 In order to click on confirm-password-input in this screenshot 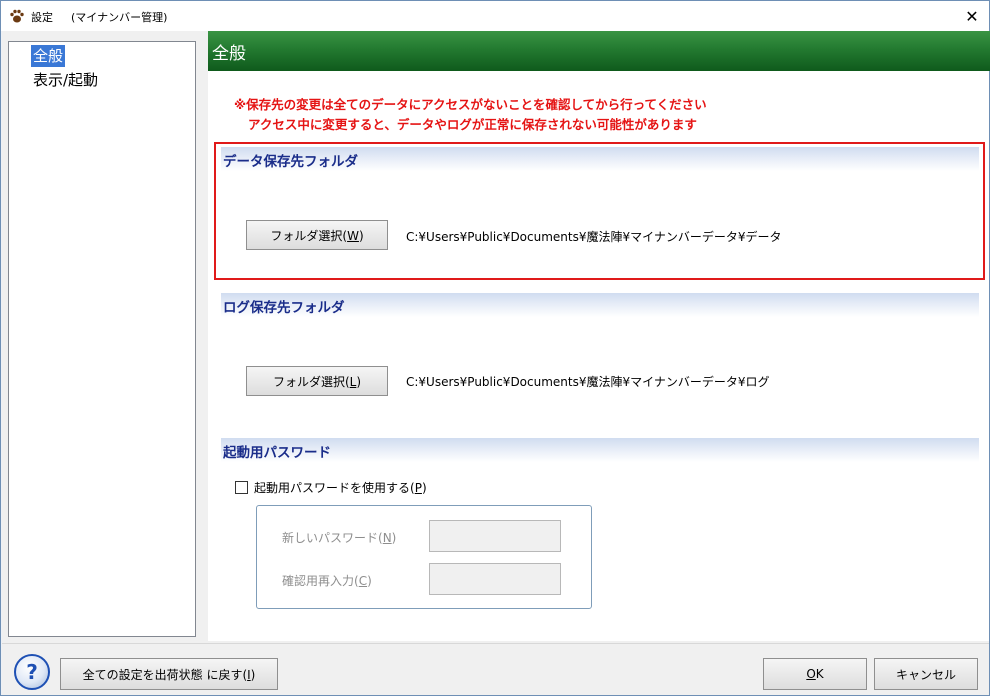, I will do `click(495, 579)`.